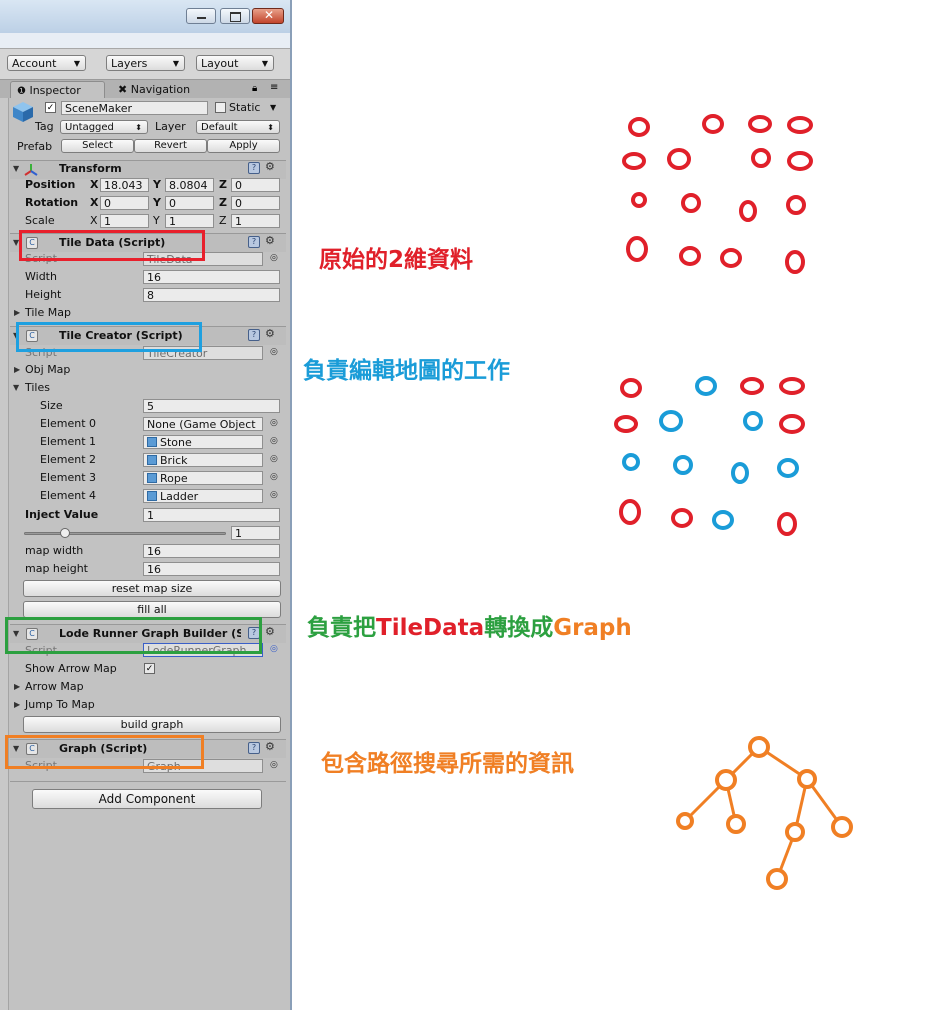 This screenshot has width=941, height=1013. What do you see at coordinates (71, 668) in the screenshot?
I see `show-arrow-map-label: Show Arrow Map` at bounding box center [71, 668].